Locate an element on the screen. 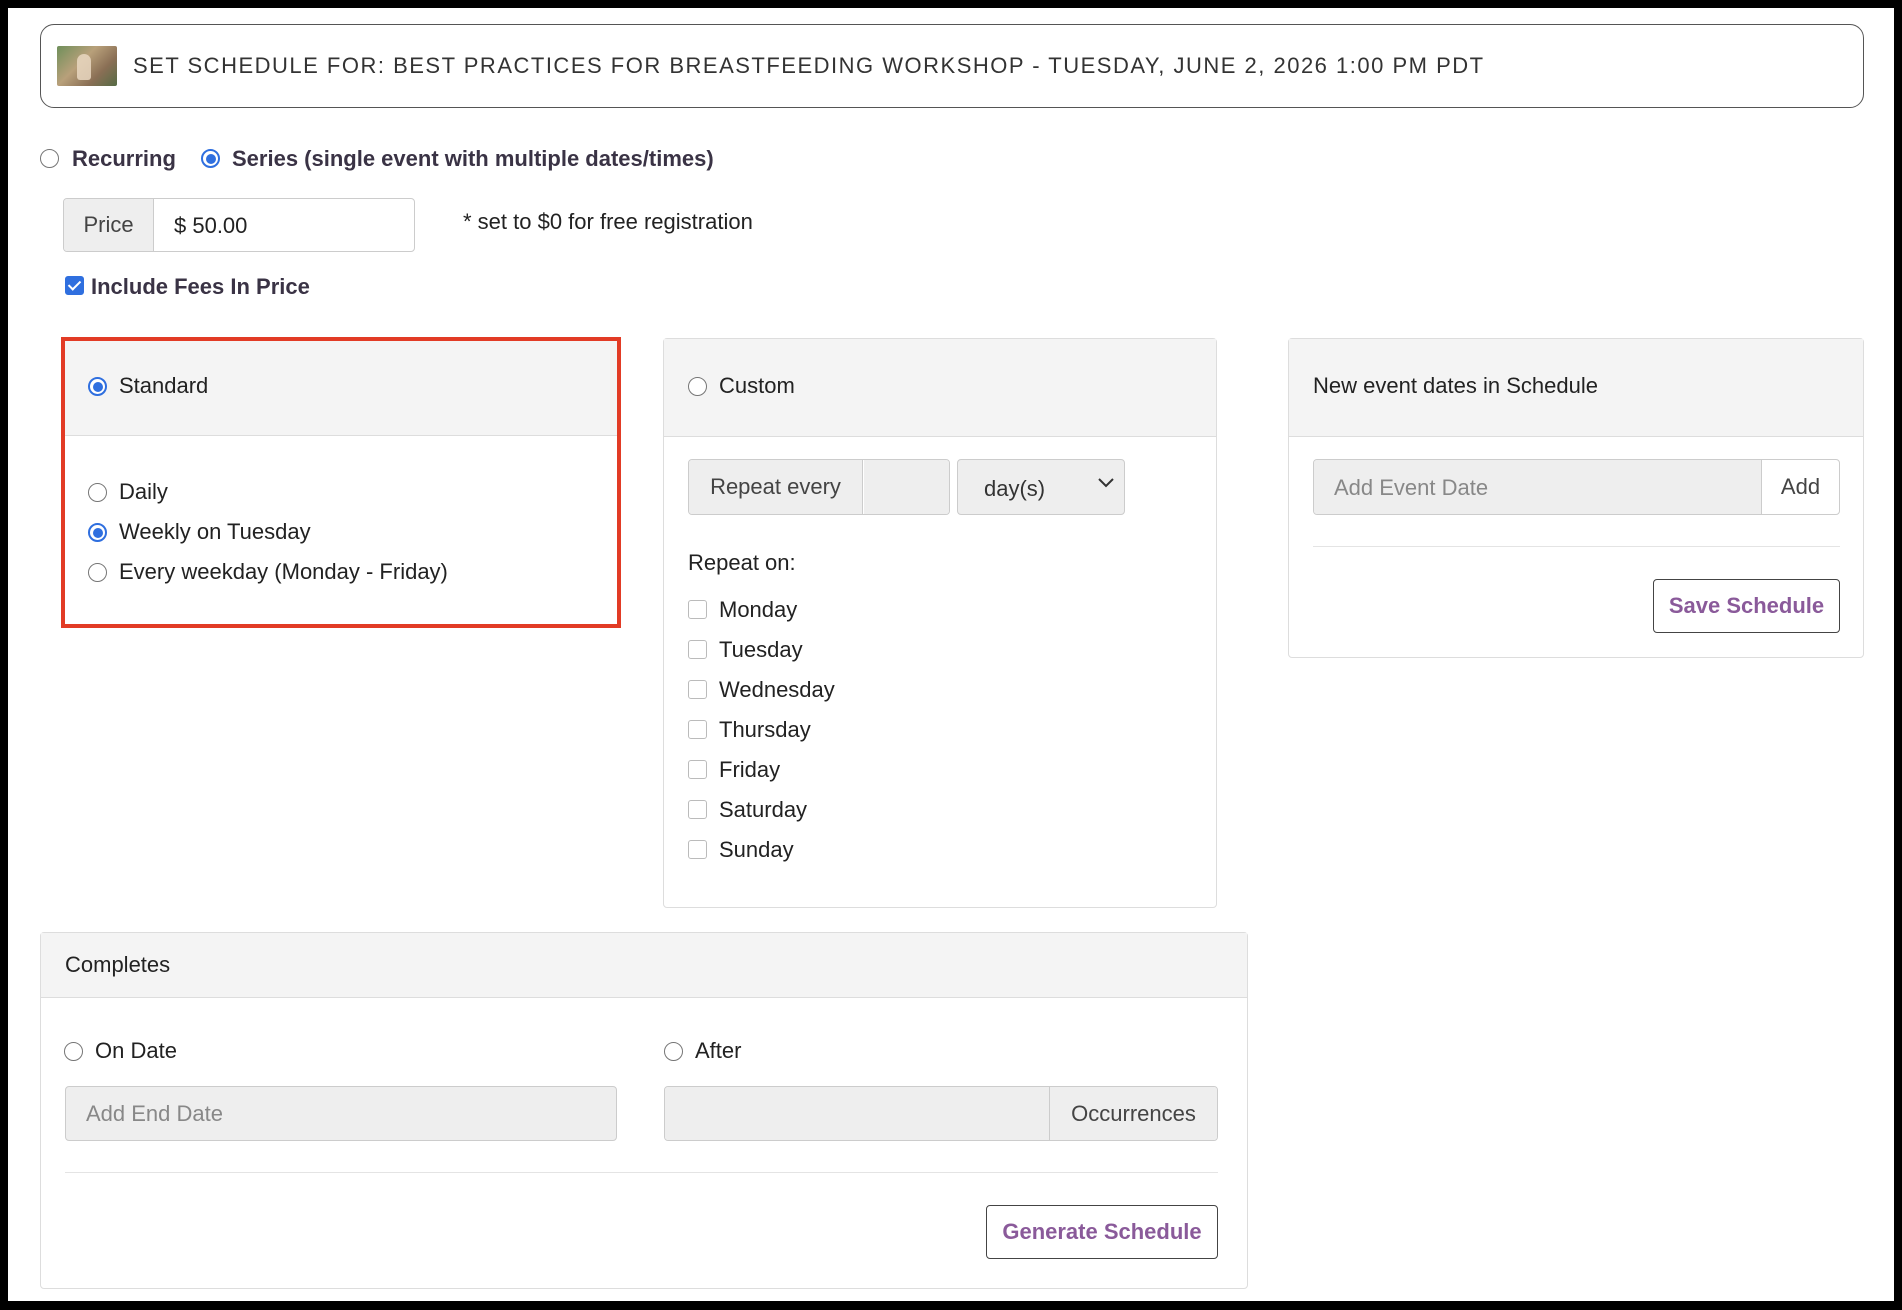 The height and width of the screenshot is (1310, 1902). add-event-date-input: Add Event Date is located at coordinates (1538, 487).